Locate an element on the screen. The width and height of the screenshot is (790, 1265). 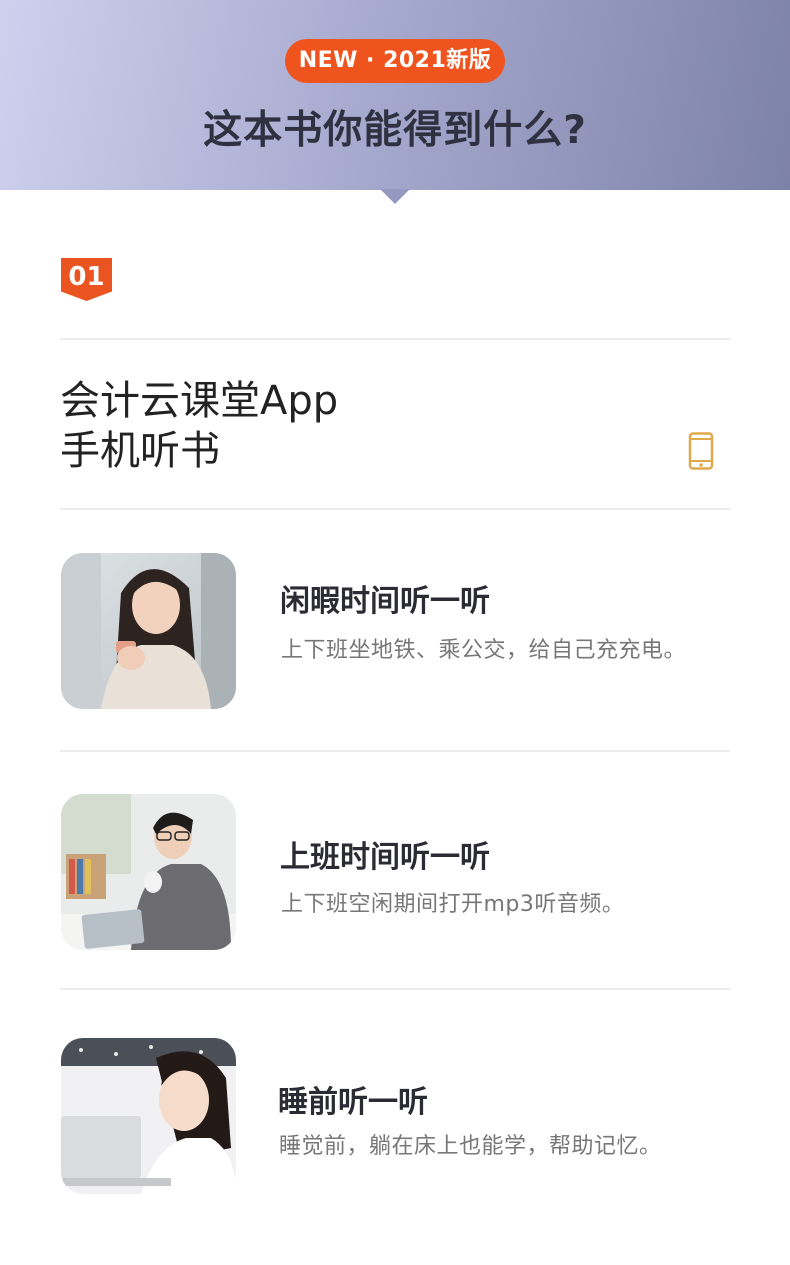
item-description: 睡觉前，躺在床上也能学，帮助记忆。 is located at coordinates (470, 1146).